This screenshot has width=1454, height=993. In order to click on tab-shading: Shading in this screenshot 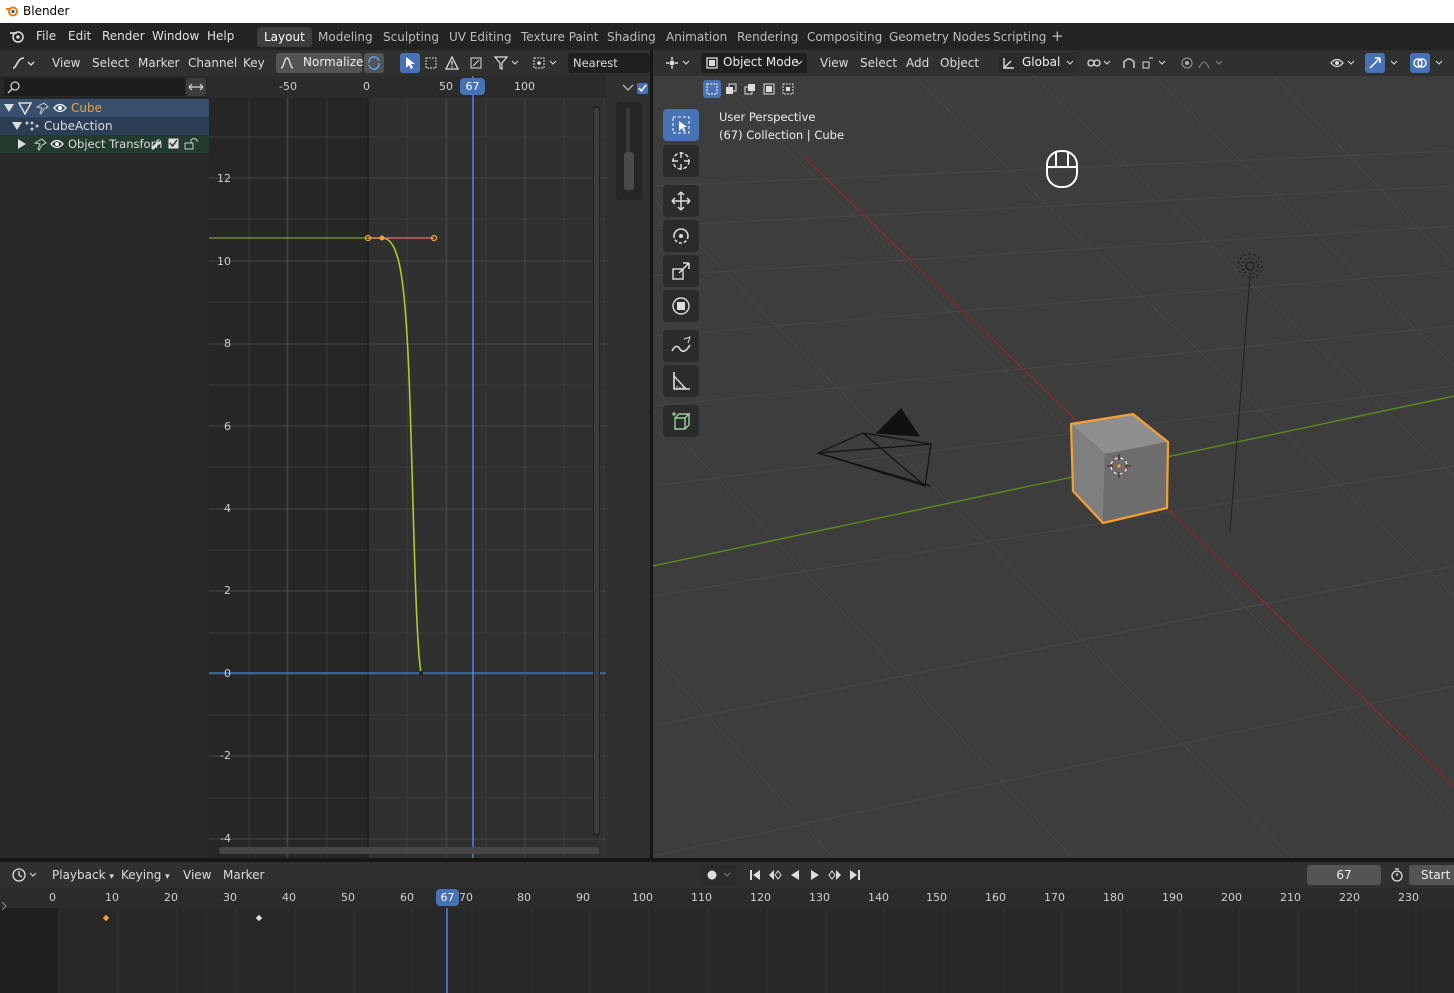, I will do `click(631, 37)`.